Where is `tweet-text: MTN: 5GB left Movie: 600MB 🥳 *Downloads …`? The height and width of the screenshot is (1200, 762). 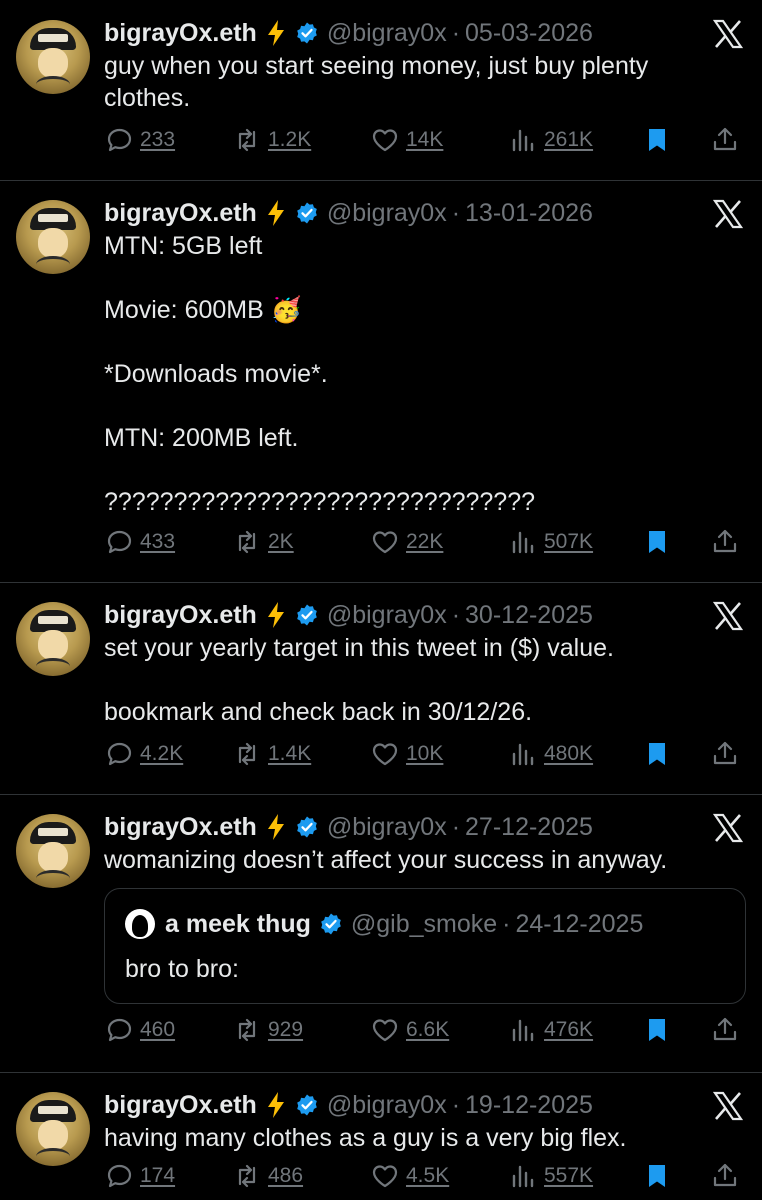 tweet-text: MTN: 5GB left Movie: 600MB 🥳 *Downloads … is located at coordinates (320, 374).